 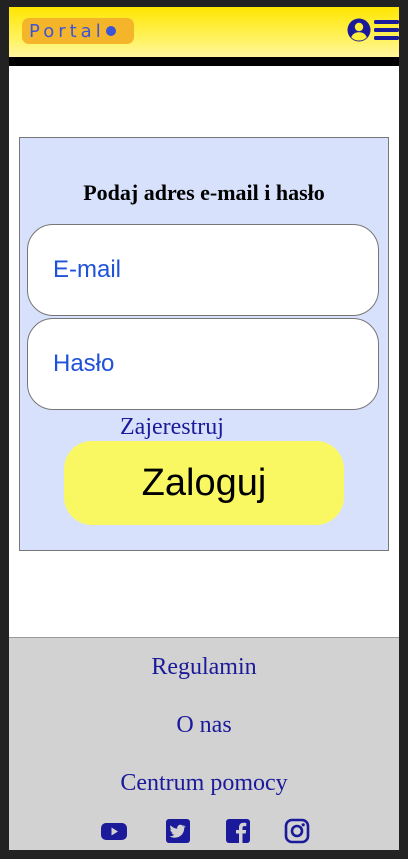 I want to click on password-field, so click(x=203, y=364).